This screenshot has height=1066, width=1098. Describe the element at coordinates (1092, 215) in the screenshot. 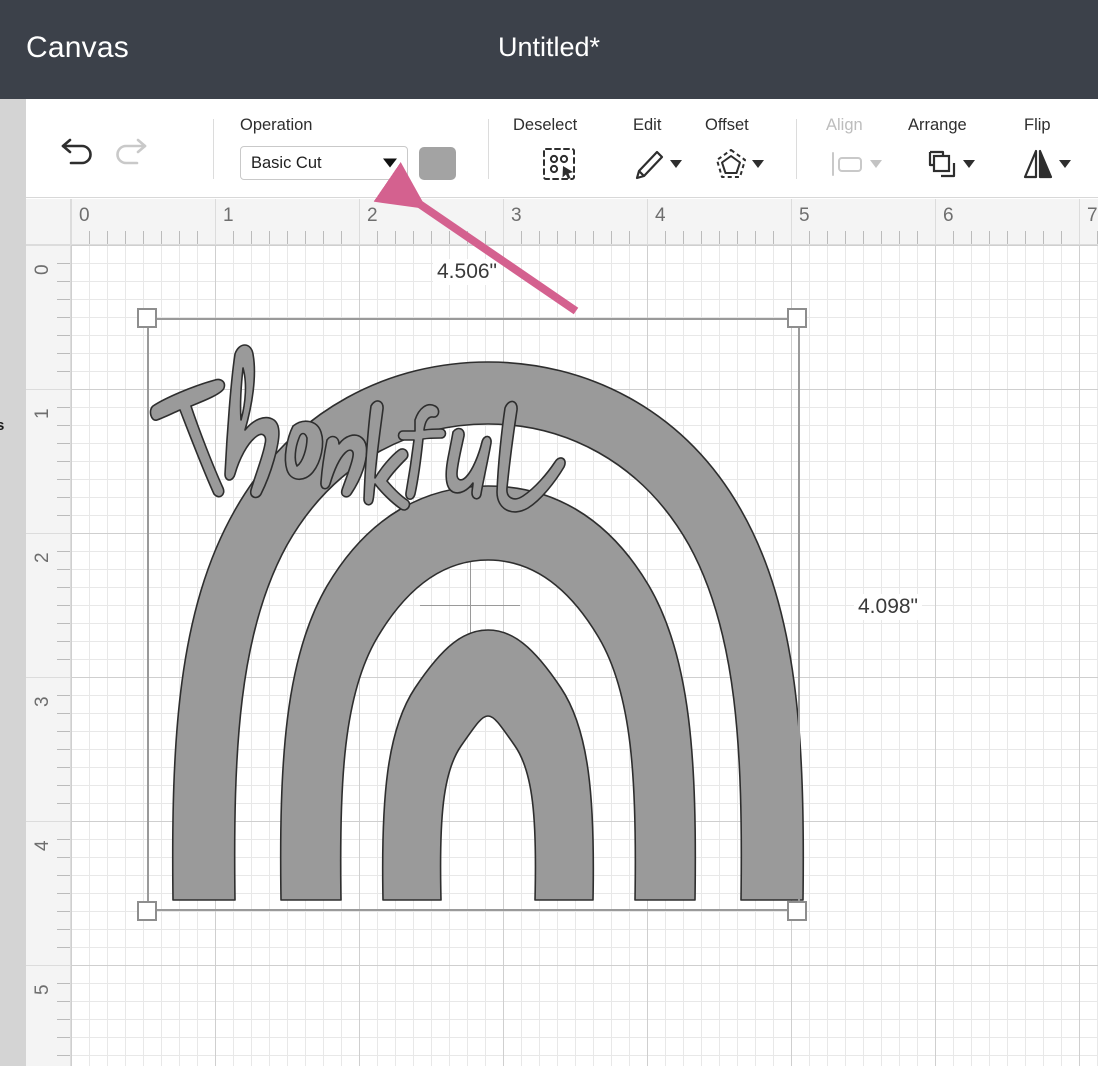

I see `ruler-h-tick-7: 7` at that location.